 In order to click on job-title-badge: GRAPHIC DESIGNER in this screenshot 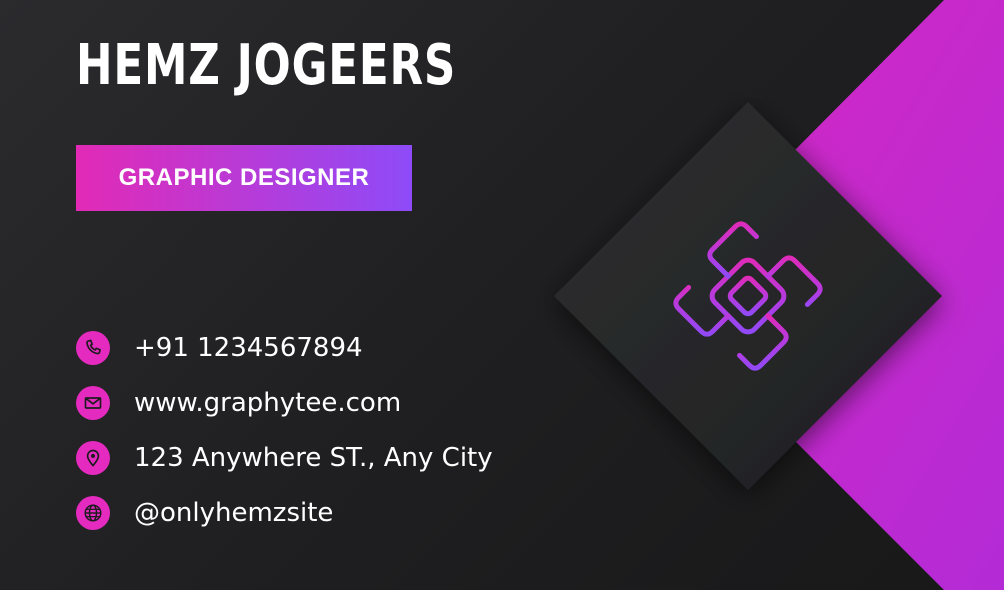, I will do `click(244, 178)`.